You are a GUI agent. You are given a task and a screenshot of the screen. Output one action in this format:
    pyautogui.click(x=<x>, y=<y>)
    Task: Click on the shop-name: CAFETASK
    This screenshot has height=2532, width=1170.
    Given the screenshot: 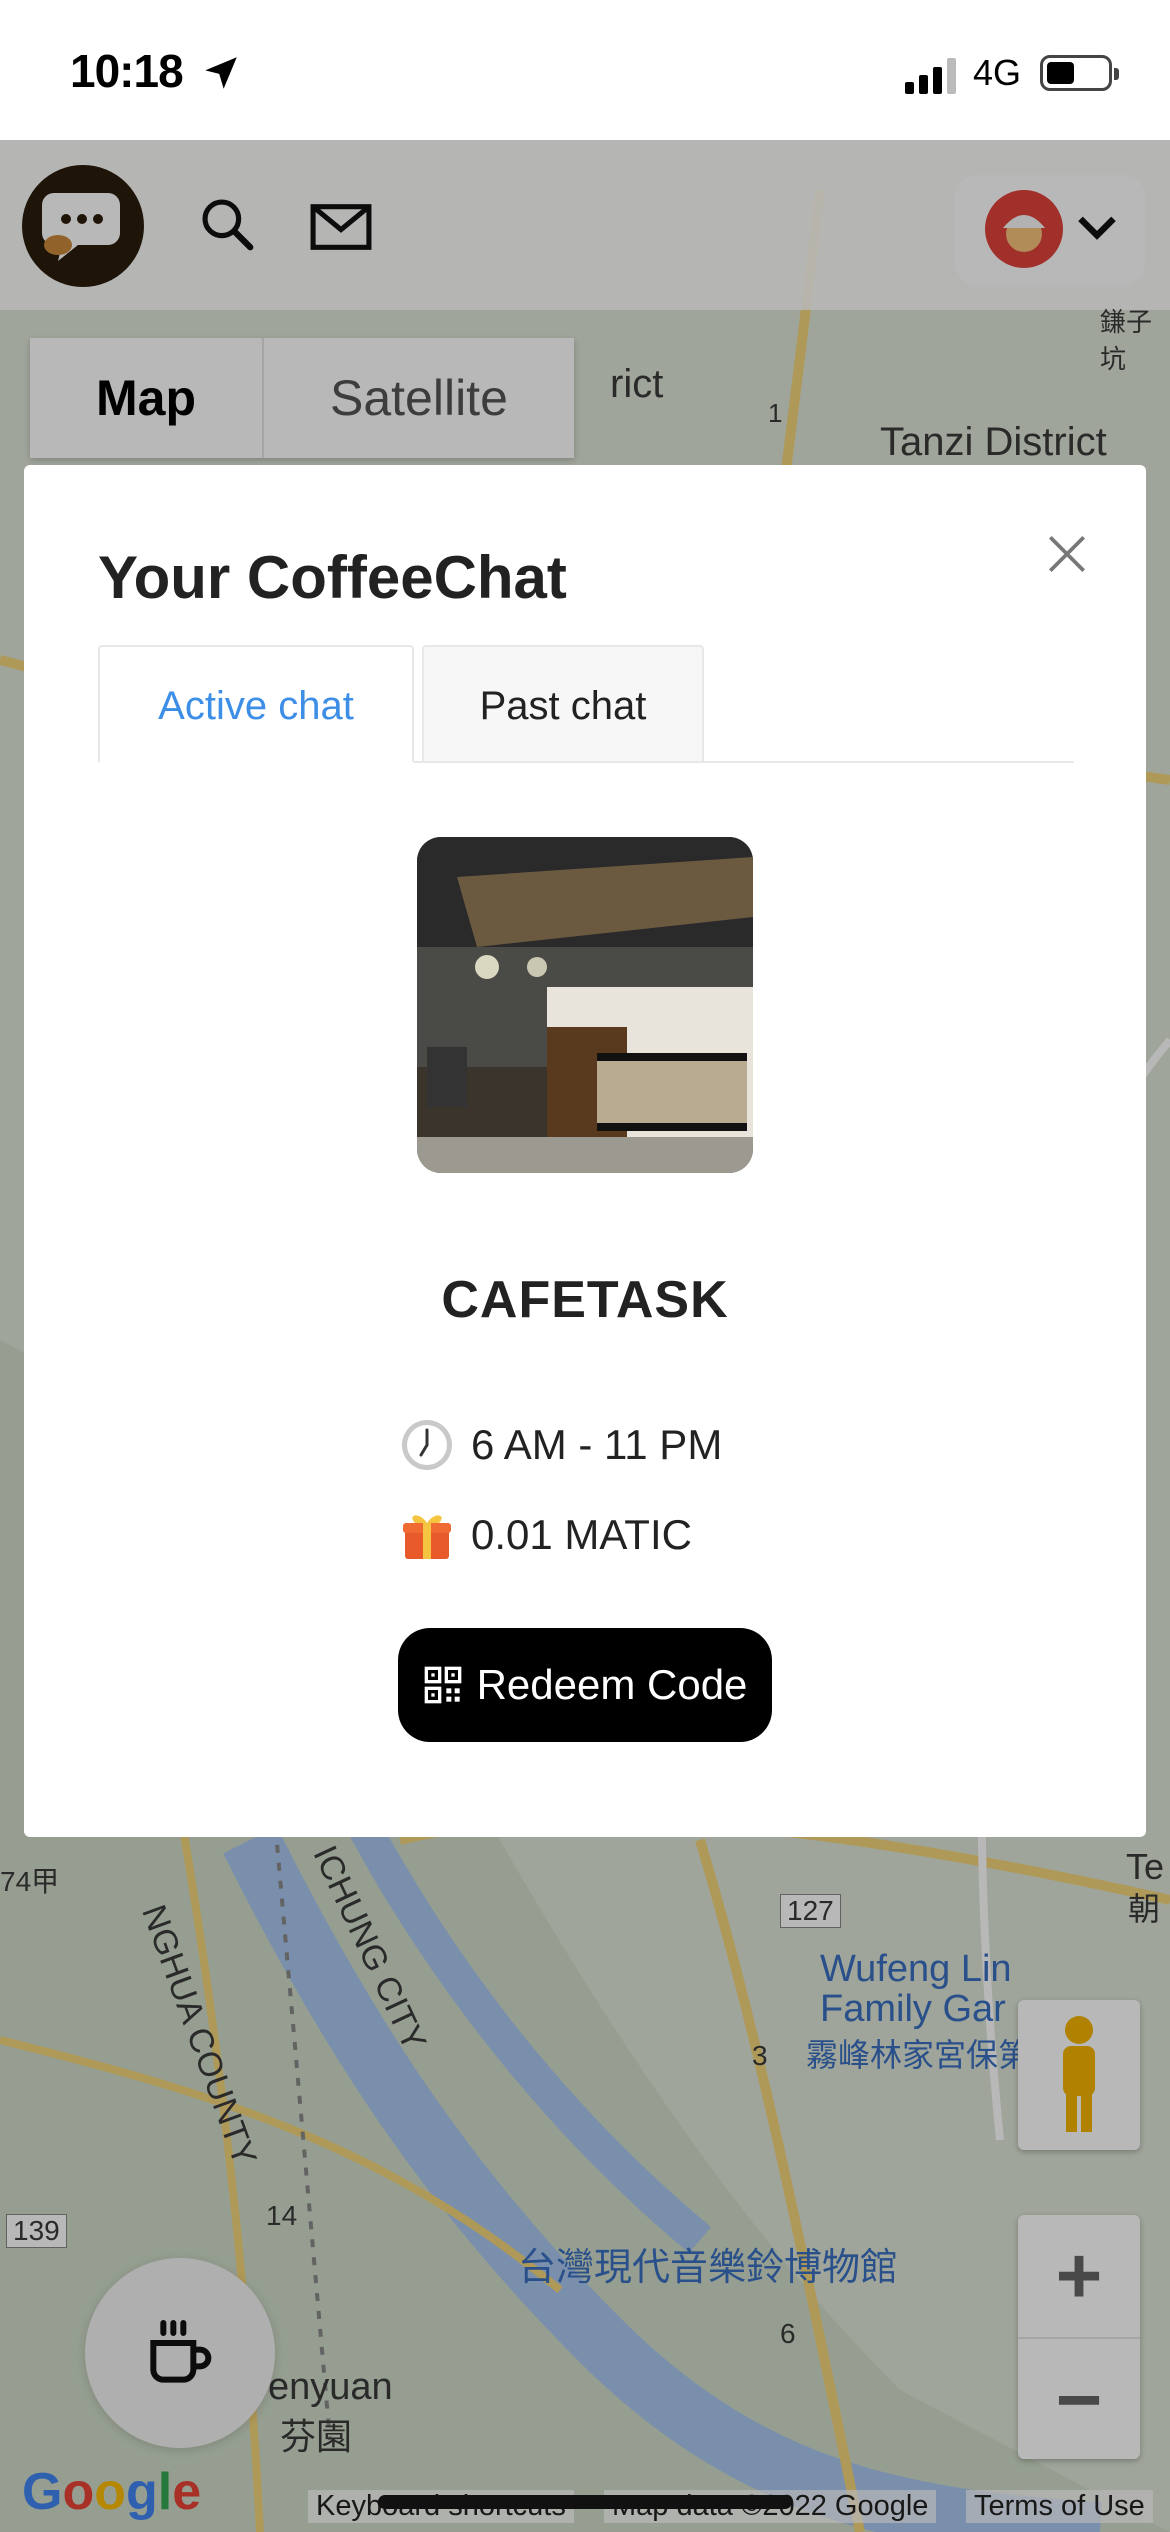 What is the action you would take?
    pyautogui.click(x=585, y=1300)
    